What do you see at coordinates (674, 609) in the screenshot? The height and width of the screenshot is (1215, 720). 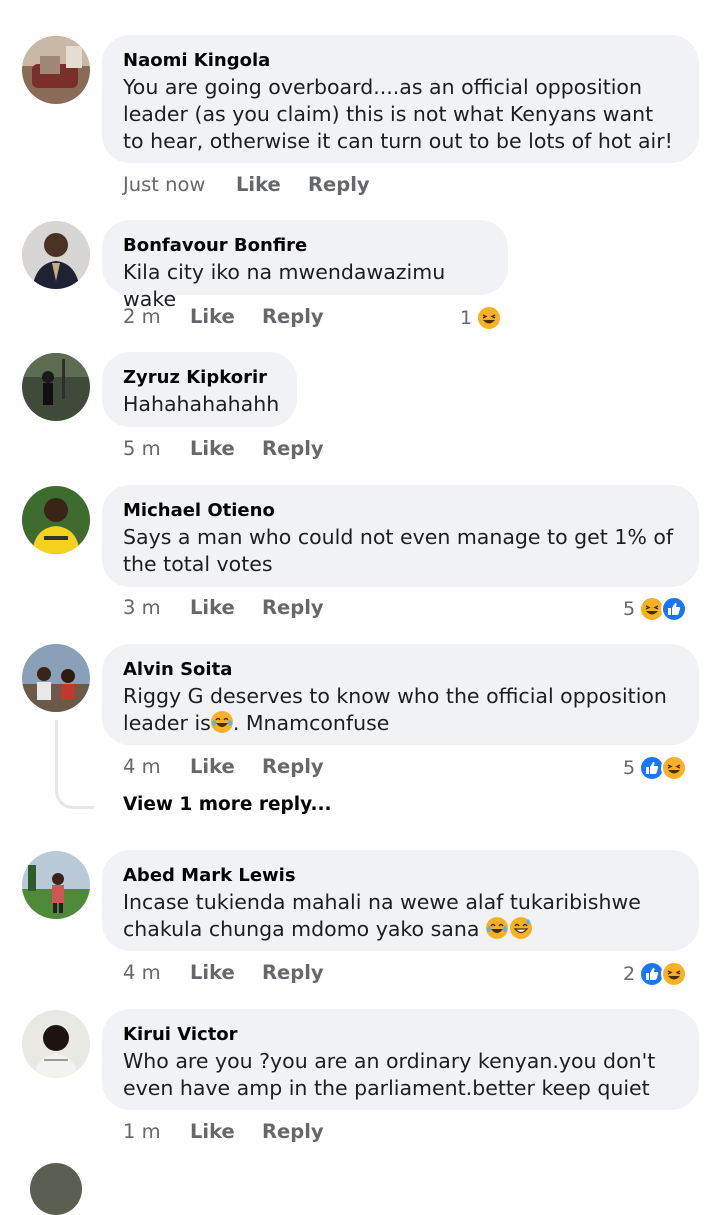 I see `like-reaction-icon` at bounding box center [674, 609].